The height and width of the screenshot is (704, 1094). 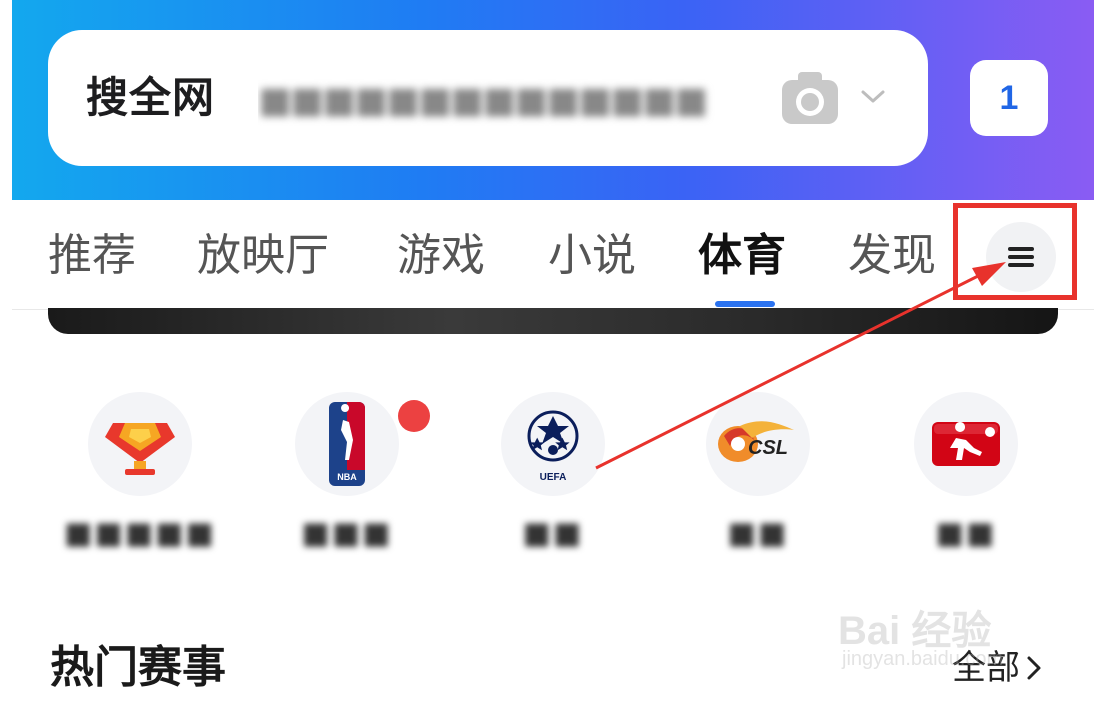 What do you see at coordinates (873, 97) in the screenshot?
I see `chevron-down-icon` at bounding box center [873, 97].